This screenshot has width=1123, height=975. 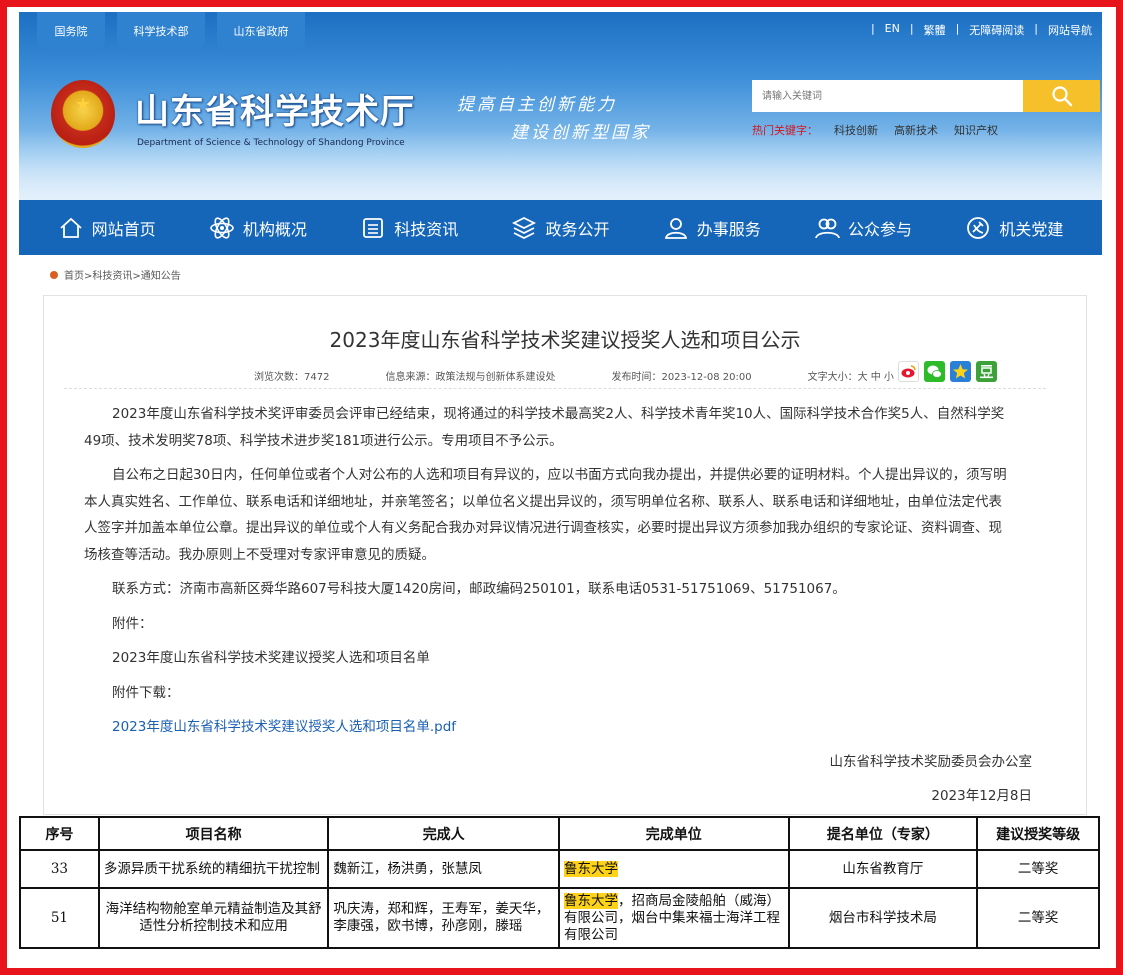 What do you see at coordinates (931, 762) in the screenshot?
I see `signature: 山东省科学技术奖励委员会办公室` at bounding box center [931, 762].